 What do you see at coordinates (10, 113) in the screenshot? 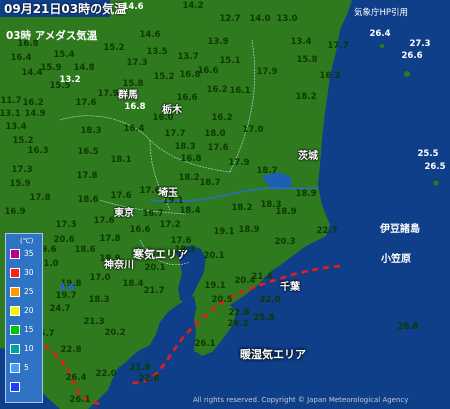
I see `temperature-label: 13.1` at bounding box center [10, 113].